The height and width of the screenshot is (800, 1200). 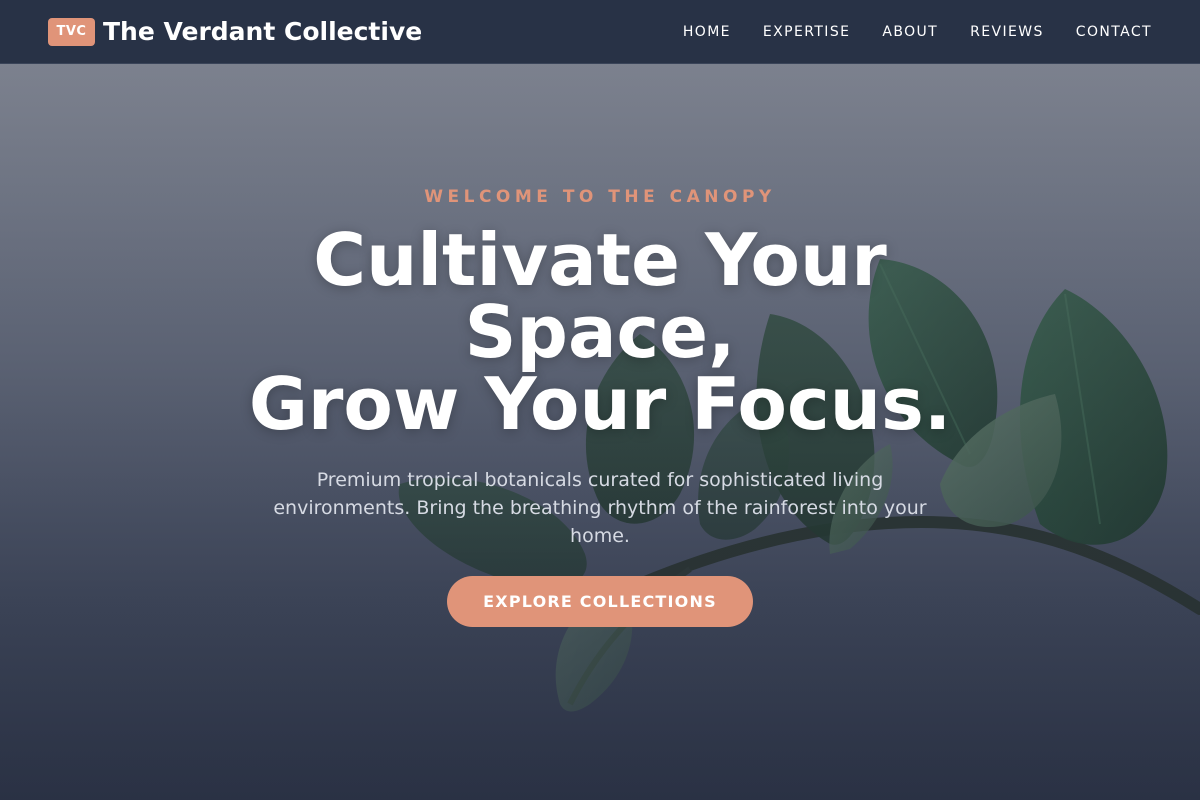 I want to click on hero-eyebrow: WELCOME TO THE CANOPY, so click(x=600, y=197).